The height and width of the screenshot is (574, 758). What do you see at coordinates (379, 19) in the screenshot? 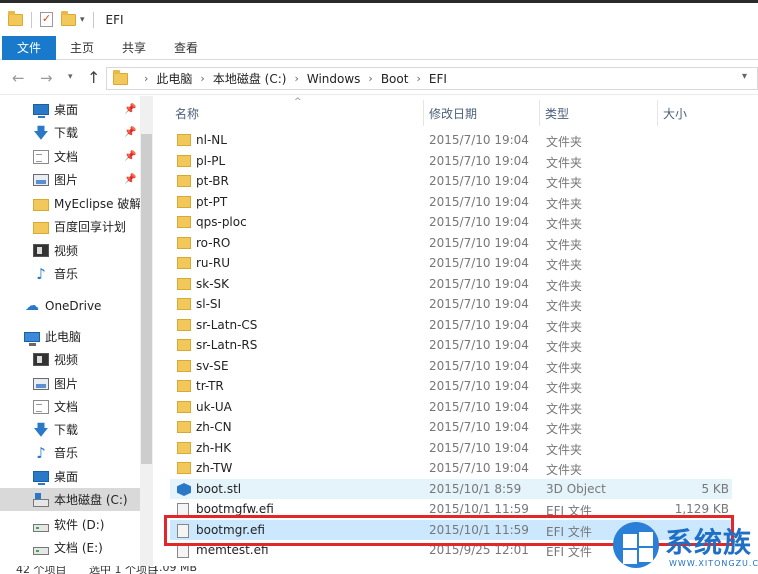
I see `title-bar: ✓ ▾ EFI` at bounding box center [379, 19].